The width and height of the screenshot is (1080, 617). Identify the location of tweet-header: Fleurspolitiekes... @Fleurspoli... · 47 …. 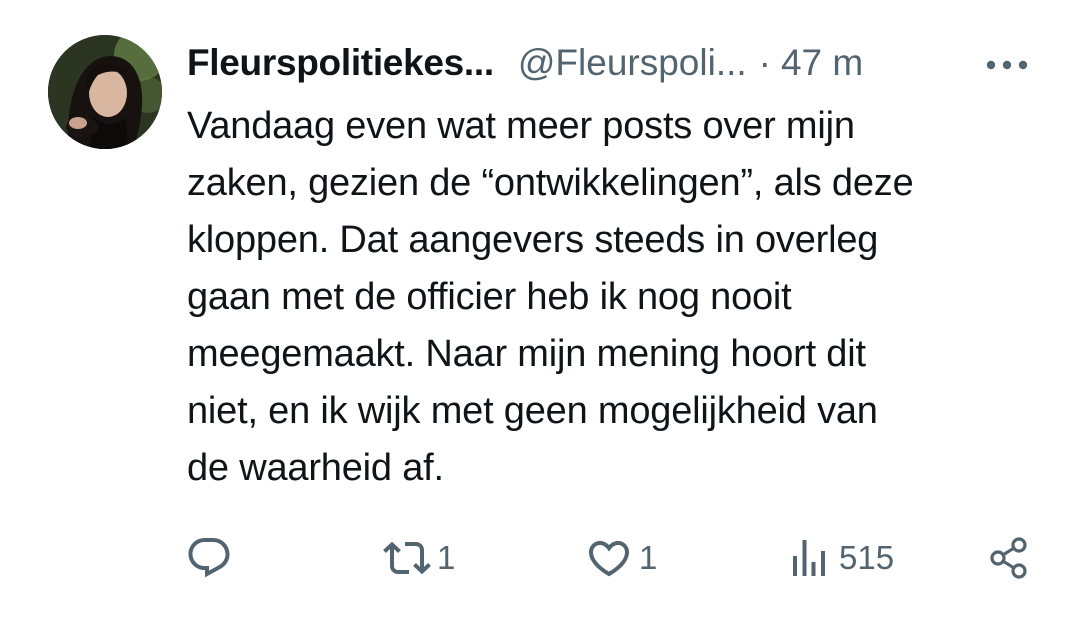
(617, 63).